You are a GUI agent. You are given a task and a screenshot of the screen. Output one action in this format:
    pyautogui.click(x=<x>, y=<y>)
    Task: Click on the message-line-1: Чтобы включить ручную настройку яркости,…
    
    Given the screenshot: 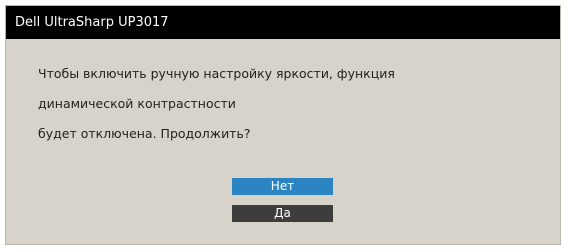 What is the action you would take?
    pyautogui.click(x=216, y=73)
    